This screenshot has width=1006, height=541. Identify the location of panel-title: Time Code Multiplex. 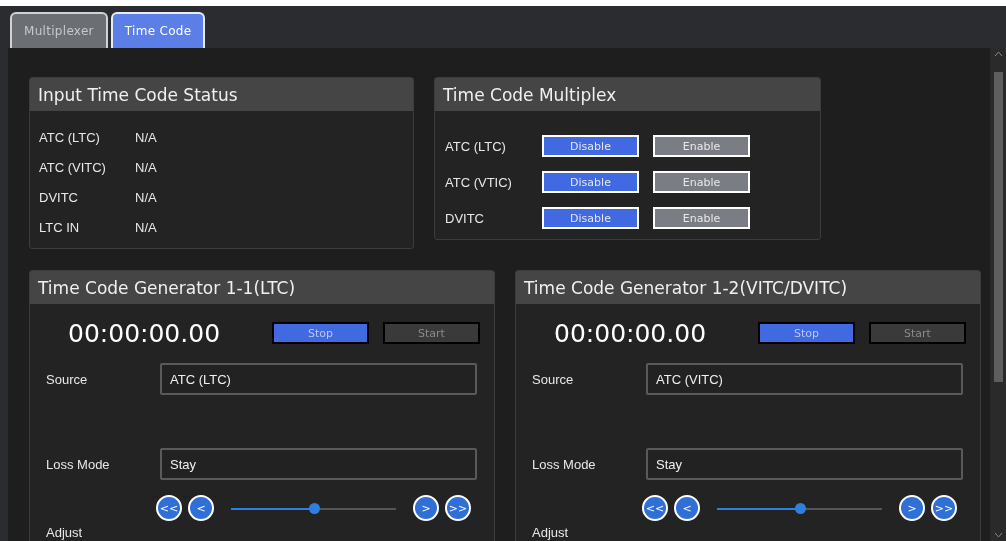
(627, 94).